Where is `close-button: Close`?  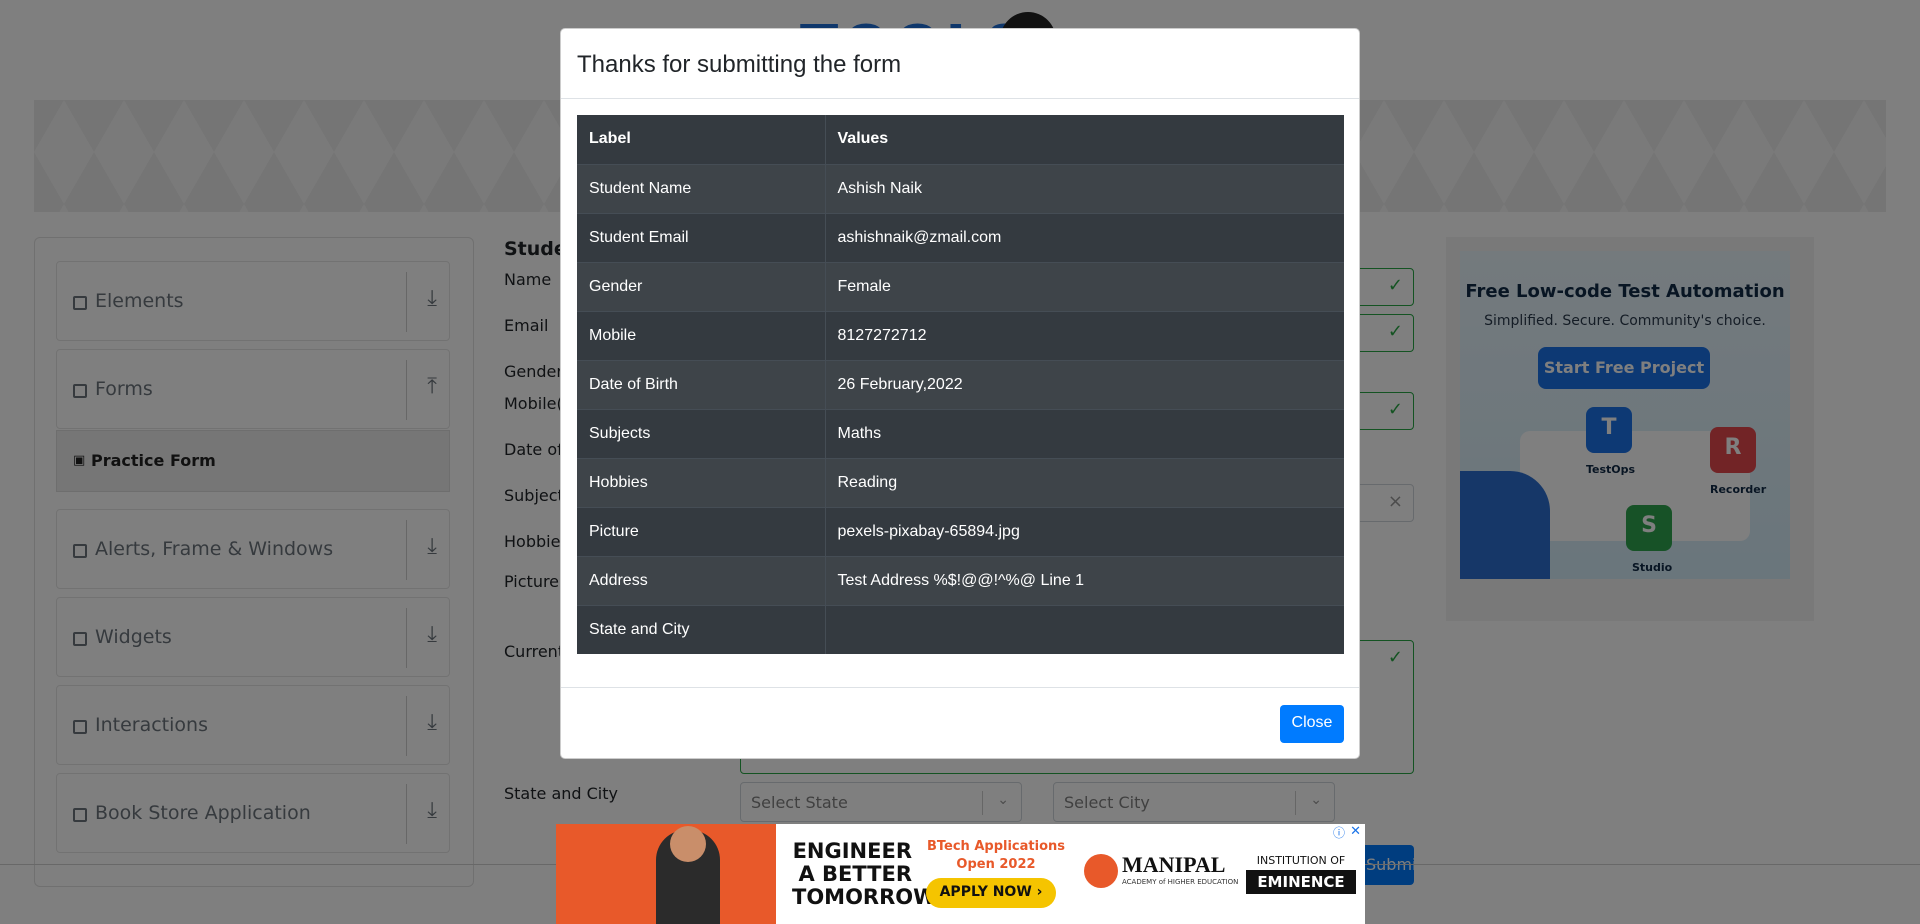
close-button: Close is located at coordinates (1312, 724).